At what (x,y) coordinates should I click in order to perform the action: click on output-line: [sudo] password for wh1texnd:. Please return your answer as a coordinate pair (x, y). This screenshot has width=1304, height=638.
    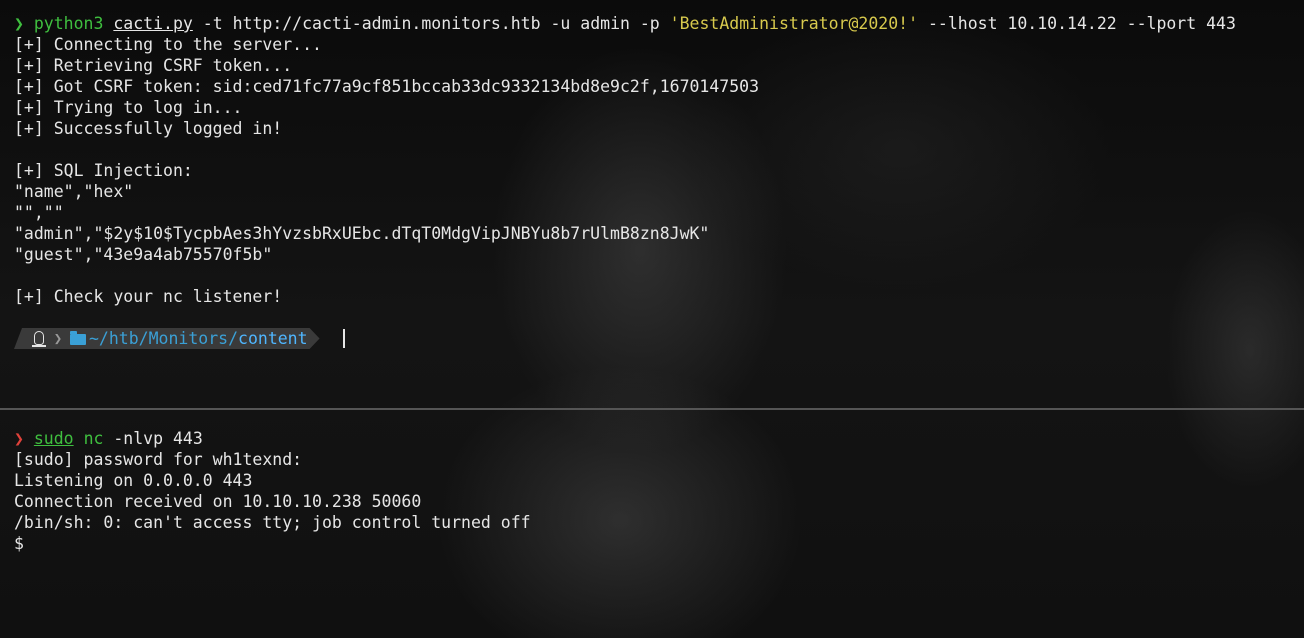
    Looking at the image, I should click on (158, 459).